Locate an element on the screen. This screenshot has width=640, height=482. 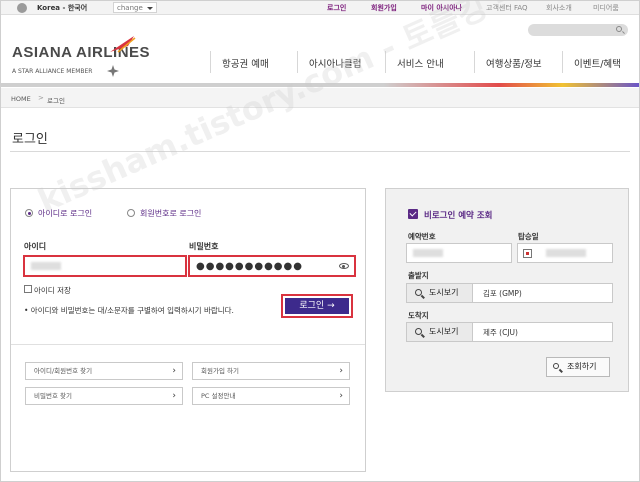
arrival-value: 제주 (CJU) is located at coordinates (500, 332).